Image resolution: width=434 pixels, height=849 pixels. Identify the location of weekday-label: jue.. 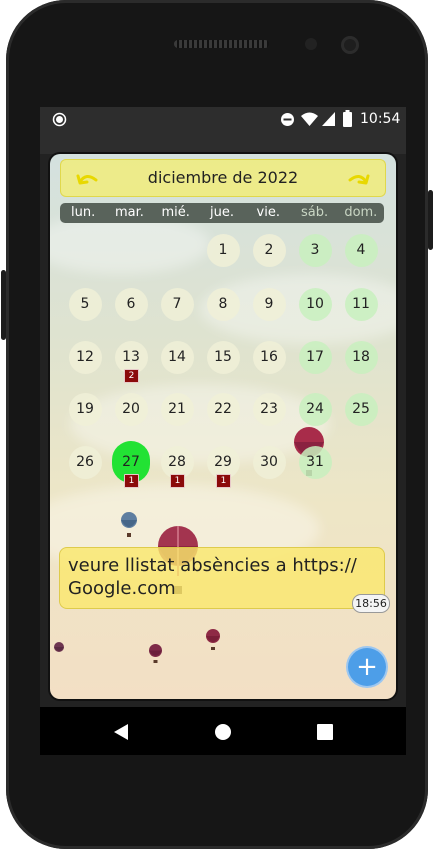
(221, 212).